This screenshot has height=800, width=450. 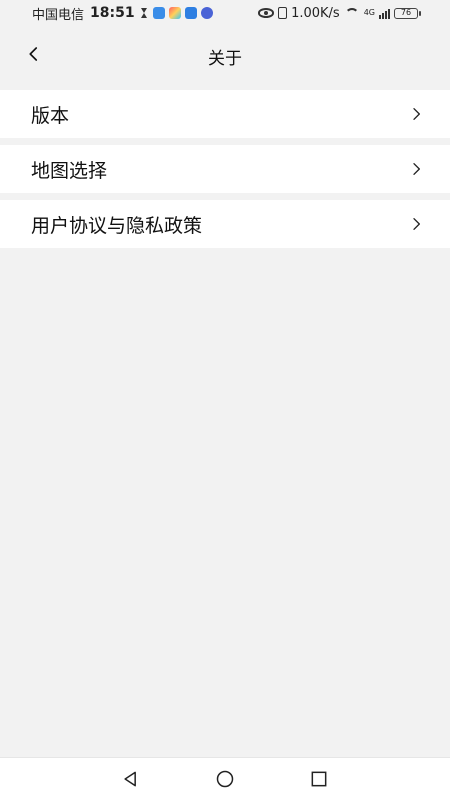 I want to click on menu-item-version: 版本, so click(x=225, y=114).